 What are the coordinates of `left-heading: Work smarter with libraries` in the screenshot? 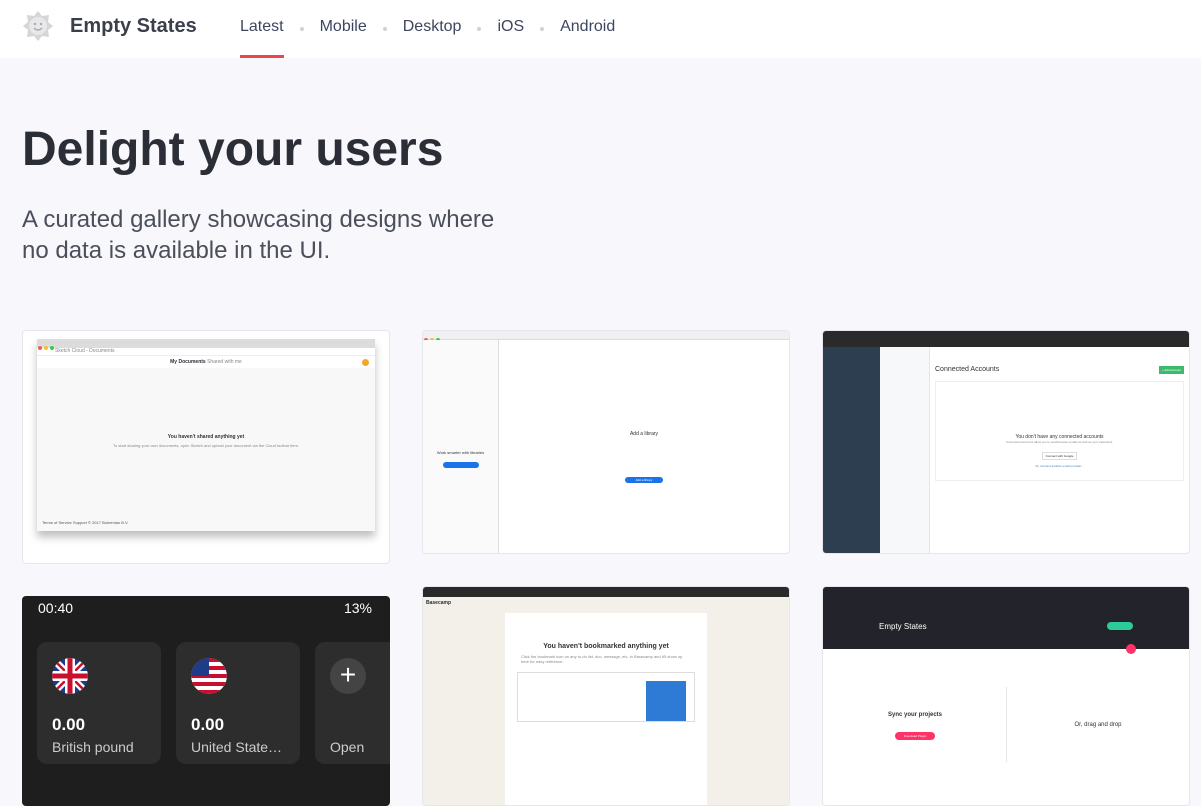 It's located at (460, 452).